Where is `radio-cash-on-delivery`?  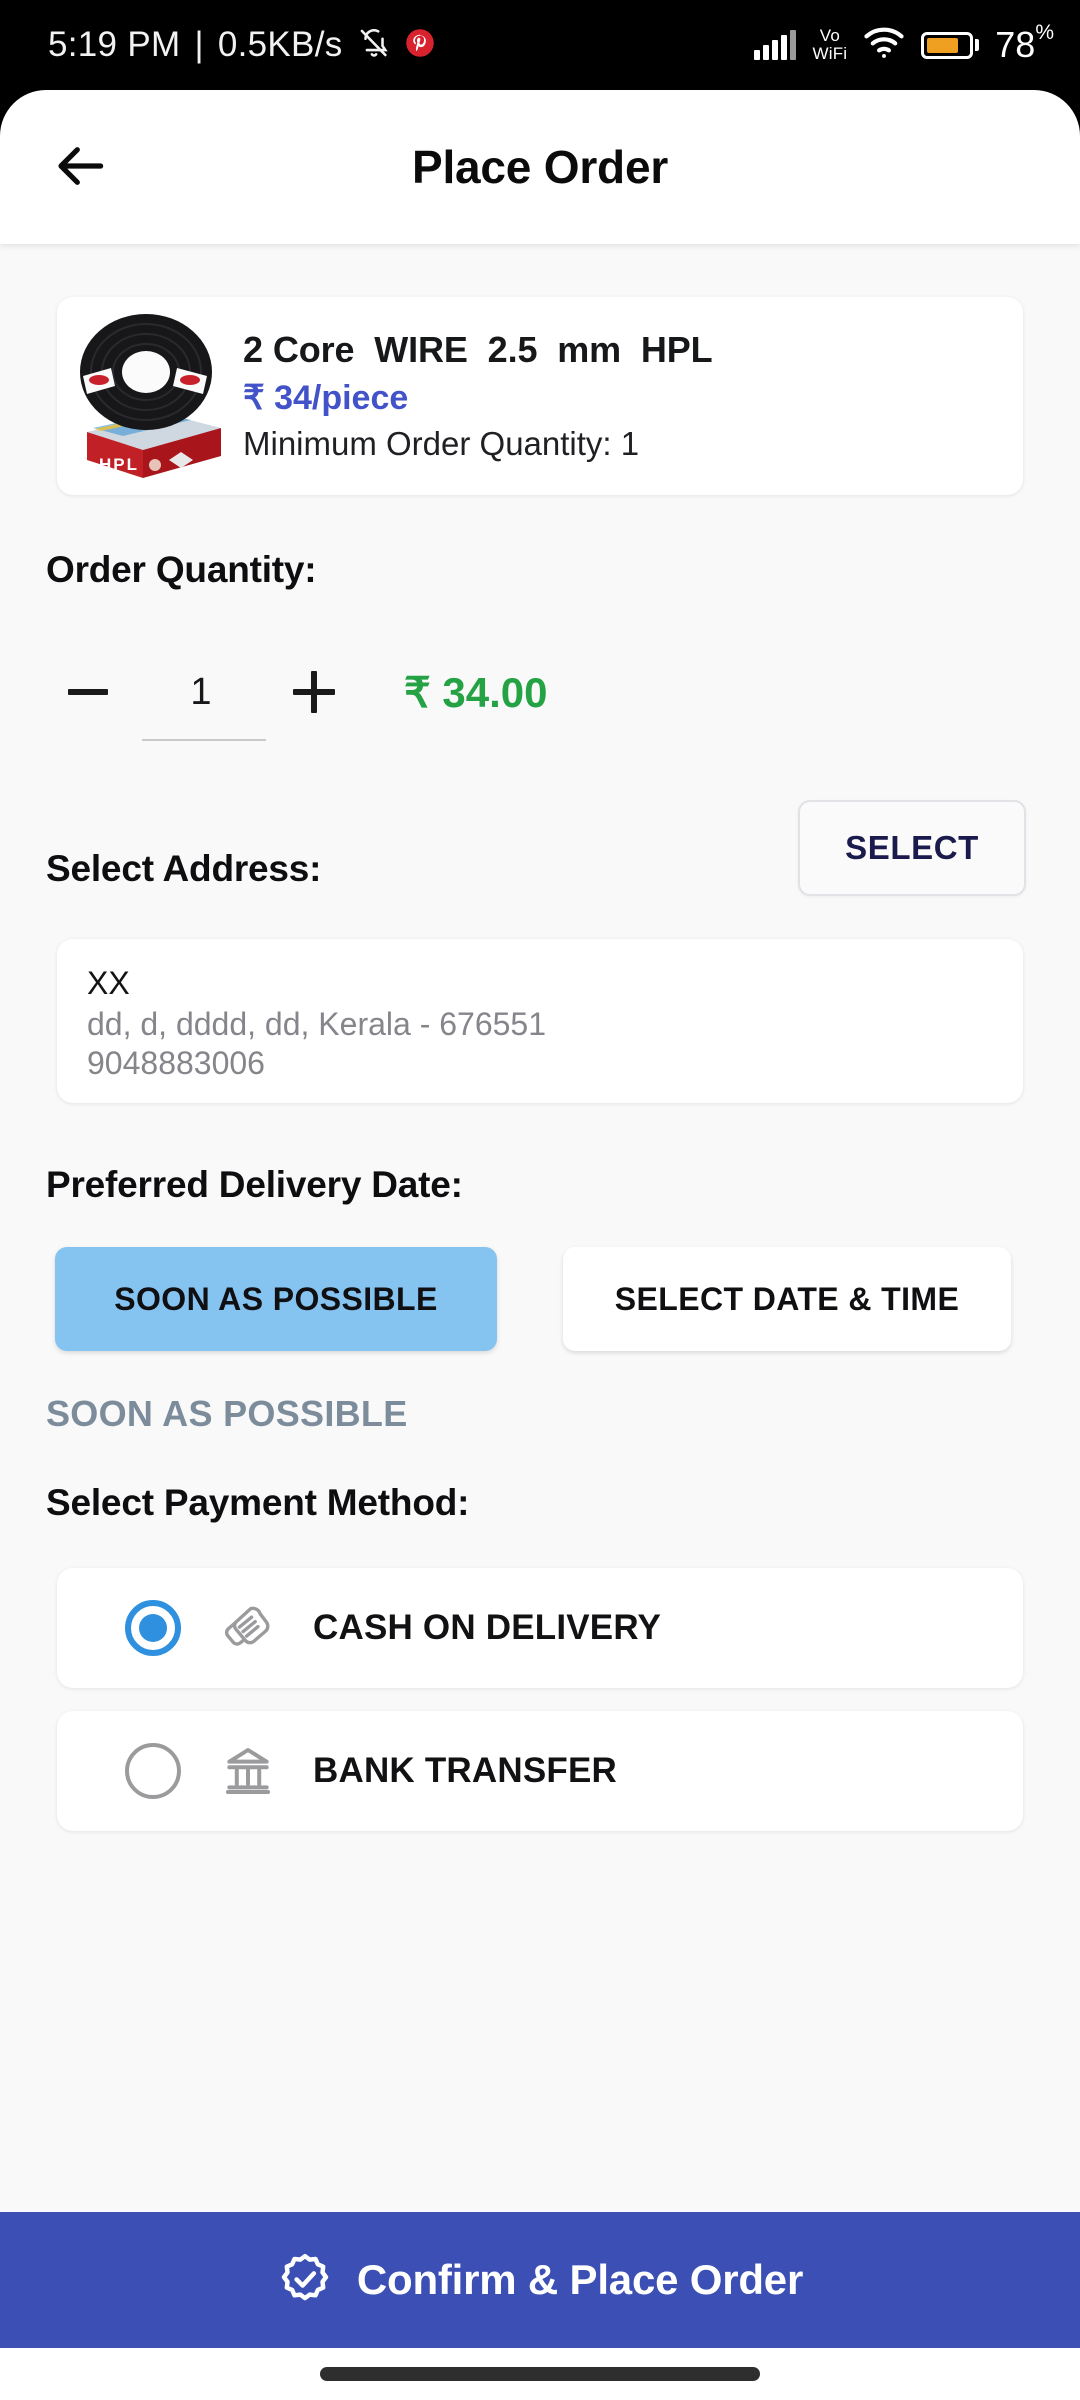 radio-cash-on-delivery is located at coordinates (153, 1628).